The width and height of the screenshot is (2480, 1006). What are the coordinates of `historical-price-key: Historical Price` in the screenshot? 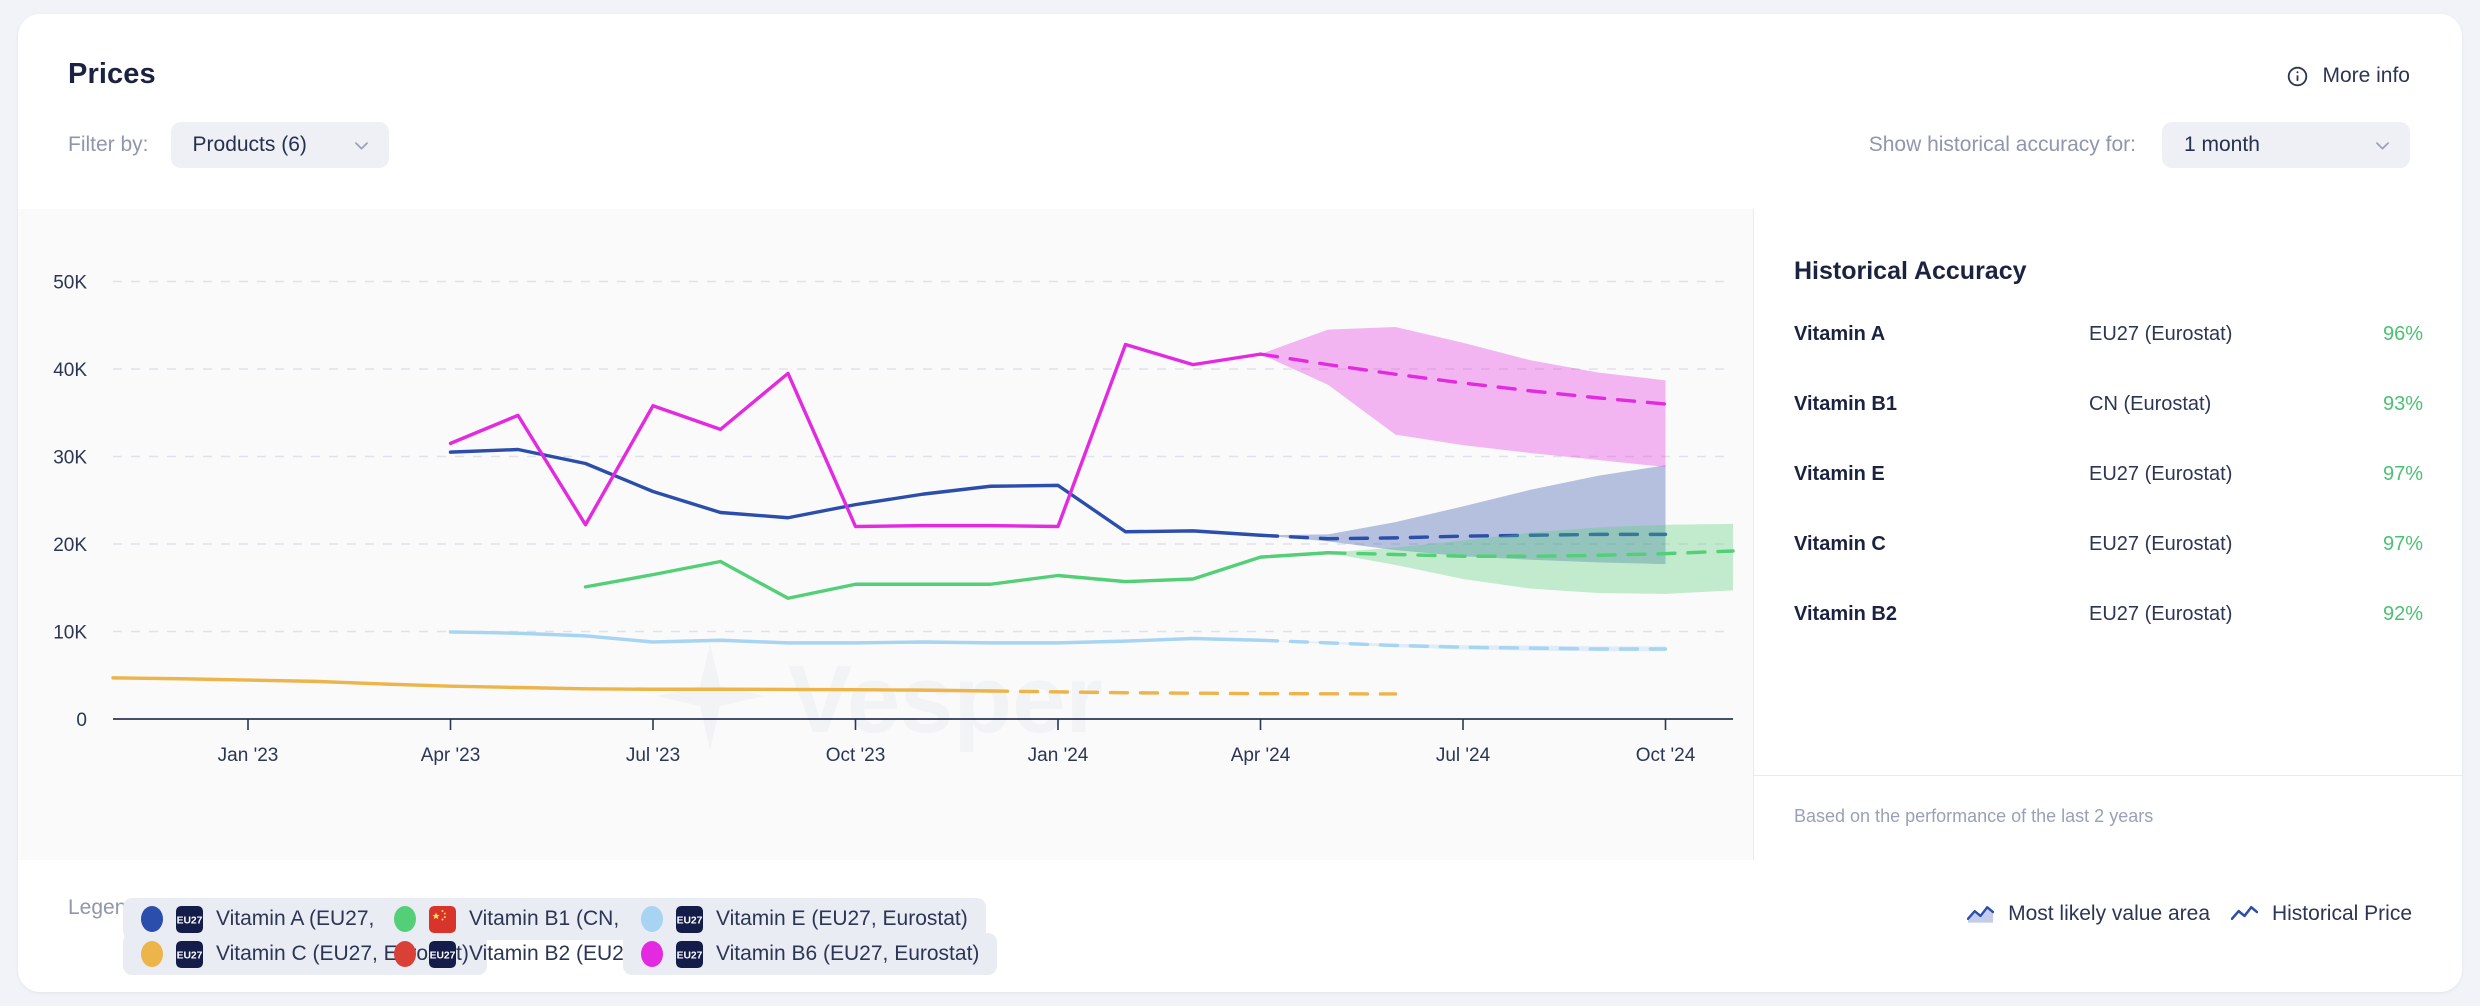 It's located at (2321, 914).